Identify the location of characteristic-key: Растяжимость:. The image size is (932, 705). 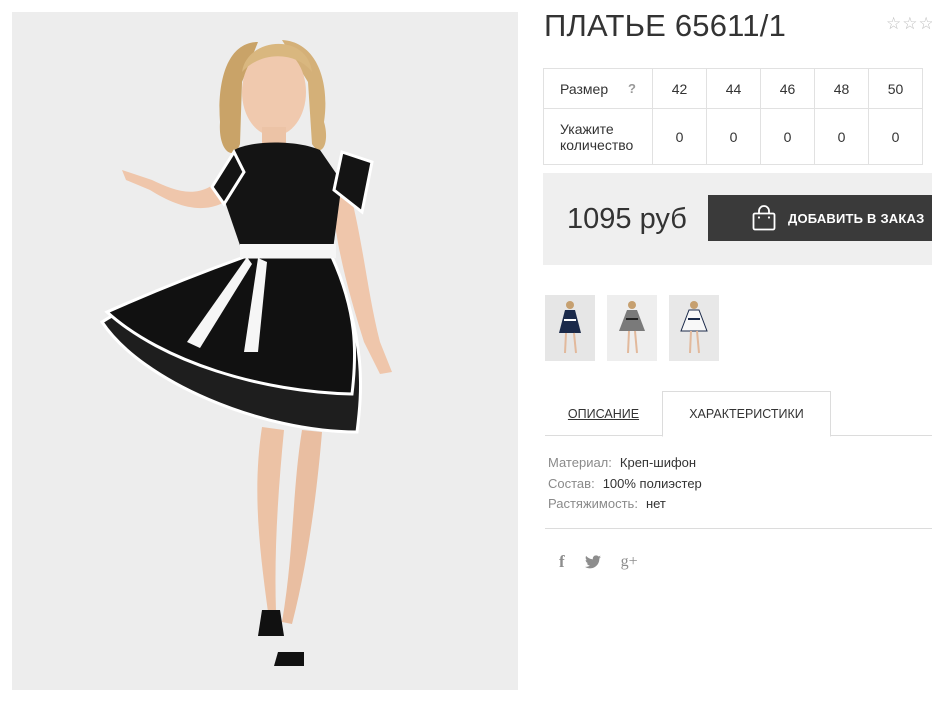
(593, 503).